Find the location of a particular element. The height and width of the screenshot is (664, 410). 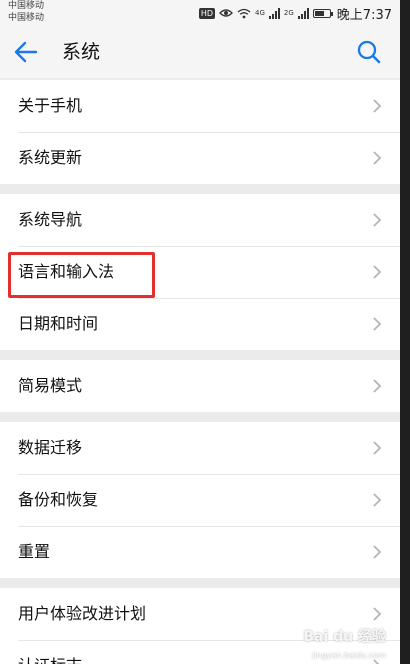

watermark-url: jingyan.baidu.com is located at coordinates (349, 655).